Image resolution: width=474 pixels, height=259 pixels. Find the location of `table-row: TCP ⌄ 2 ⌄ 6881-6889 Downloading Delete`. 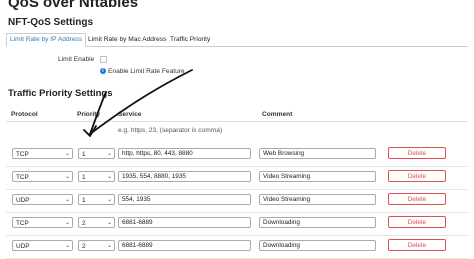

table-row: TCP ⌄ 2 ⌄ 6881-6889 Downloading Delete is located at coordinates (237, 224).